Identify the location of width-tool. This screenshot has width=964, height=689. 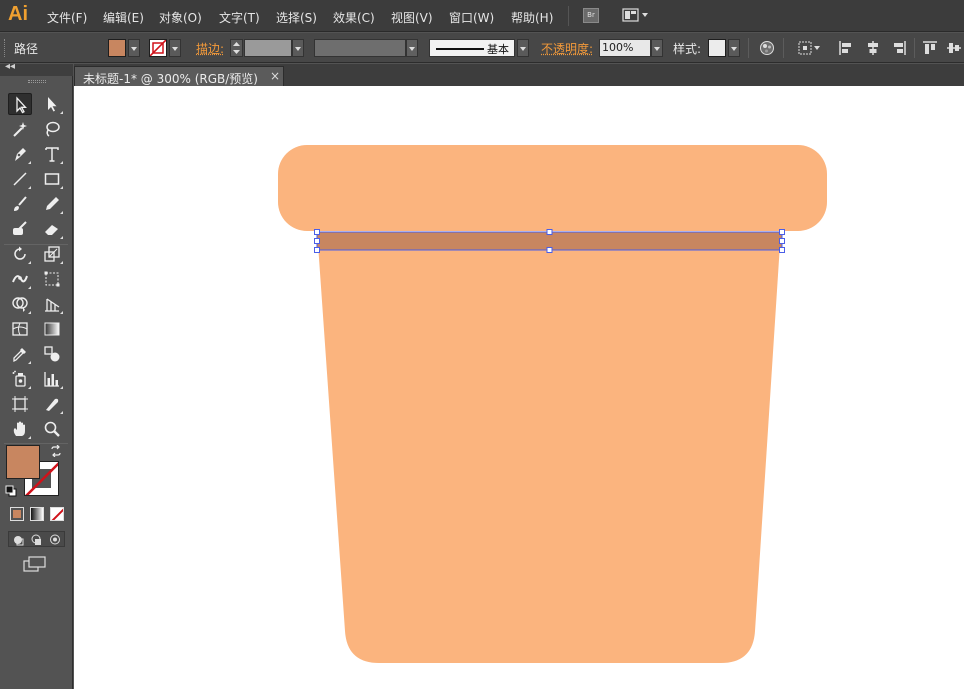
(20, 279).